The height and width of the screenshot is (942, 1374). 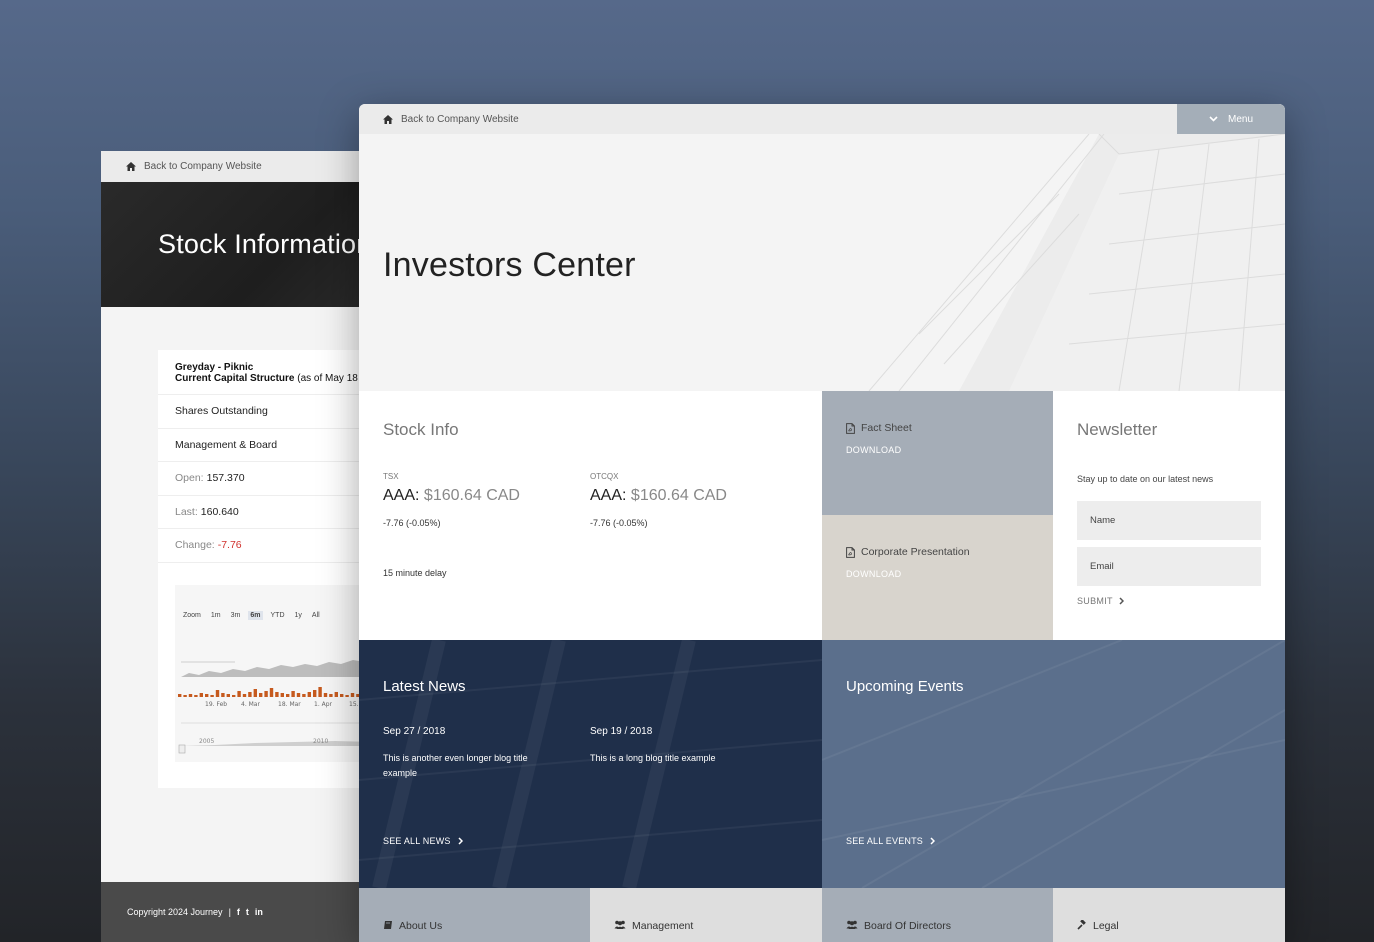 I want to click on fact-sheet-title: Fact Sheet, so click(x=879, y=428).